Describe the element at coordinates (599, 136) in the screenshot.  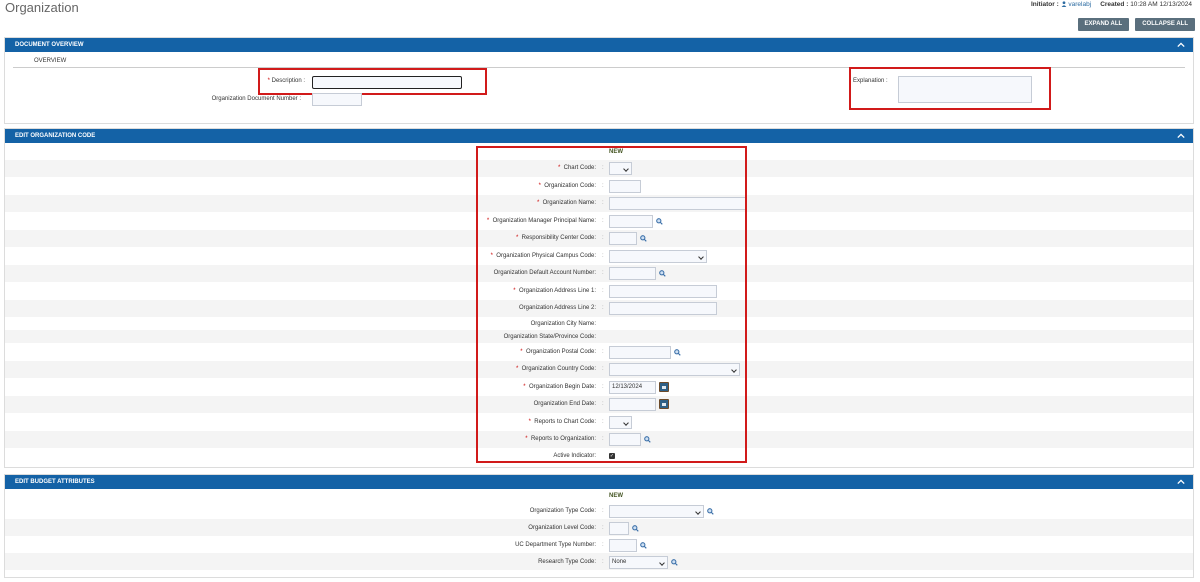
I see `edit-organization-code-header: EDIT ORGANIZATION CODE` at that location.